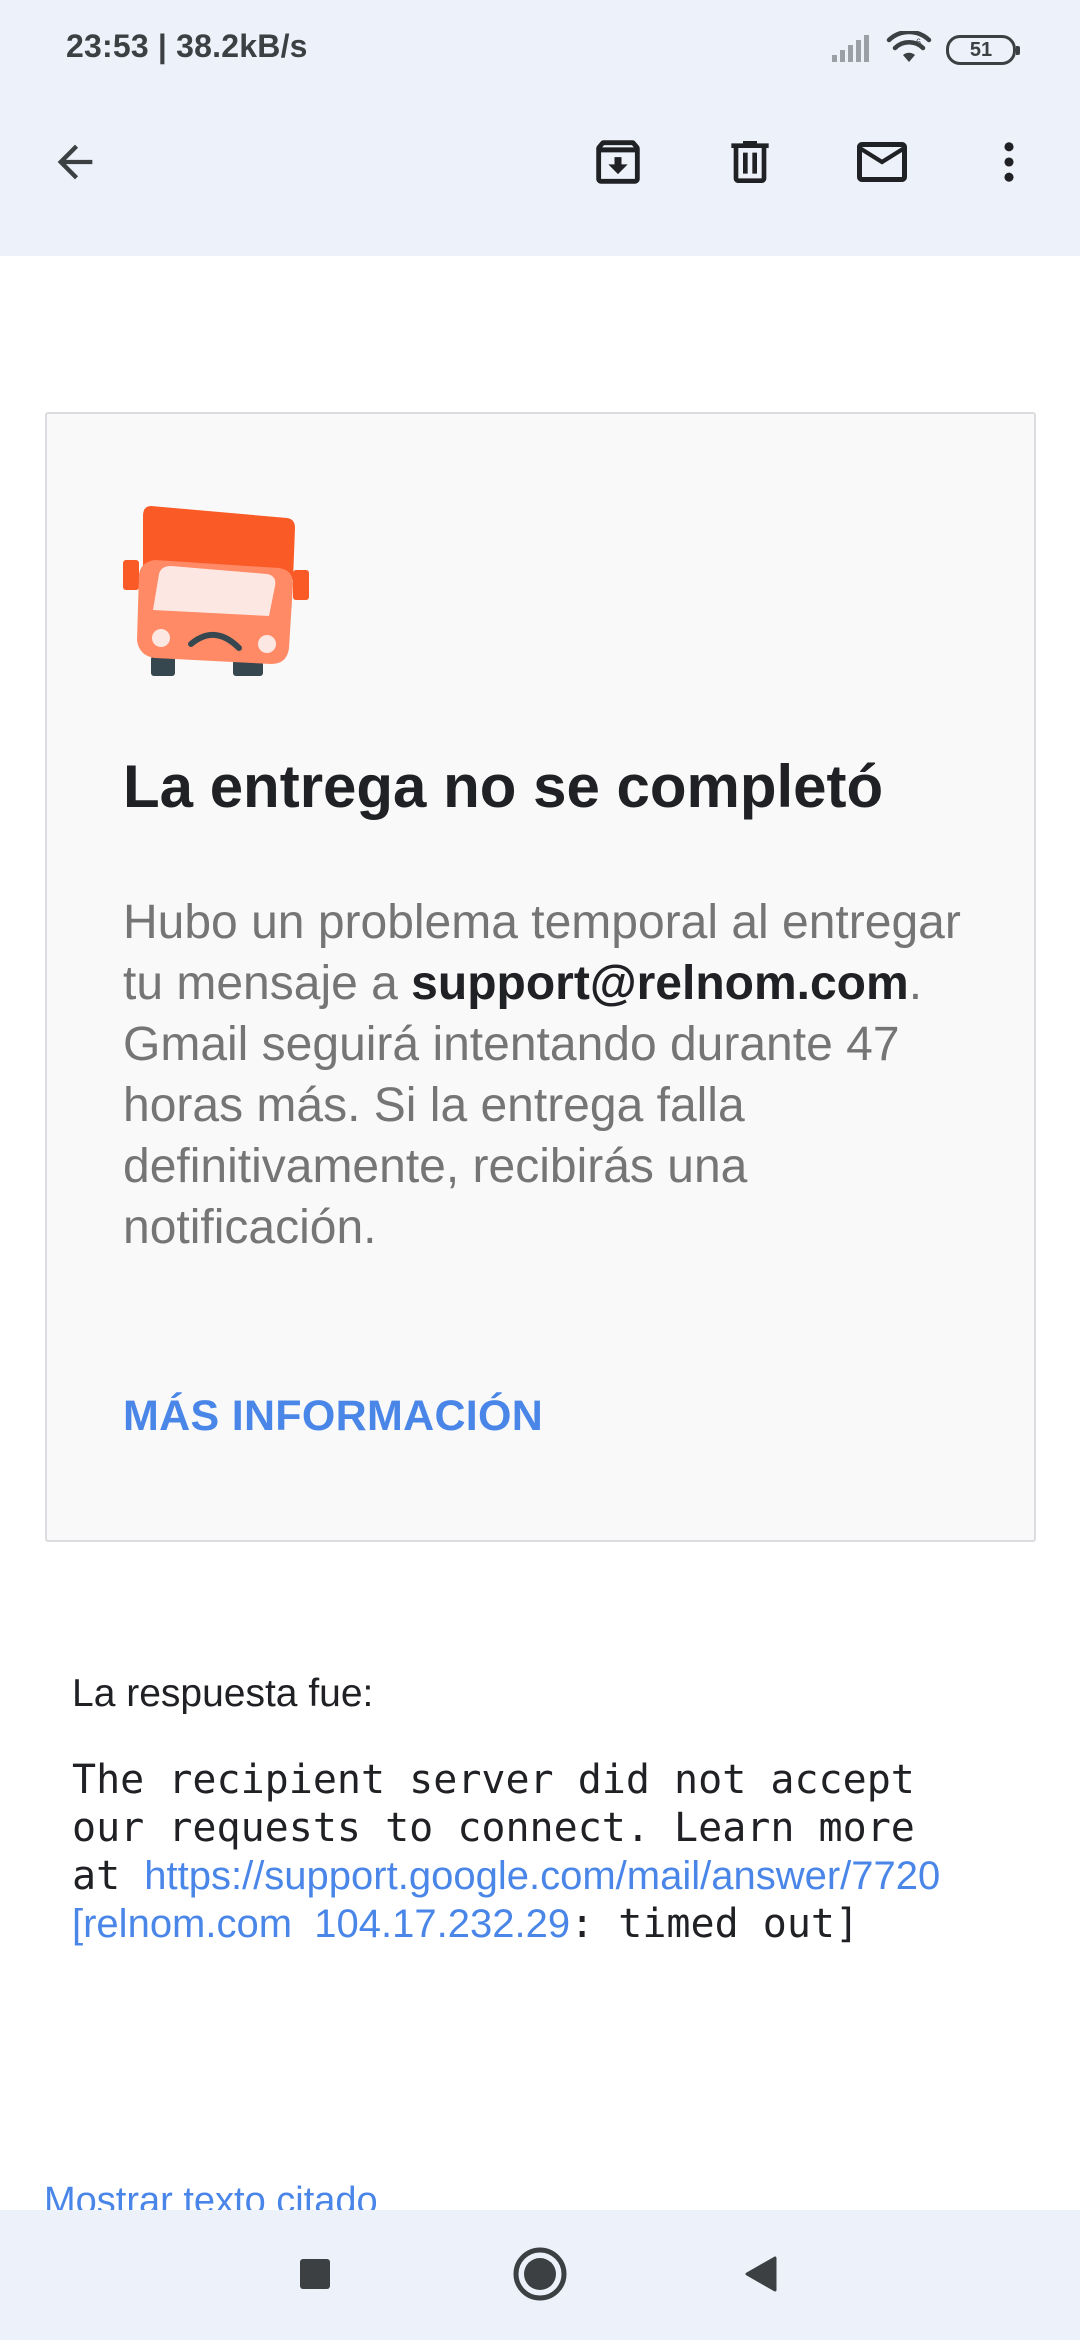  What do you see at coordinates (503, 786) in the screenshot?
I see `card-title: La entrega no se completó` at bounding box center [503, 786].